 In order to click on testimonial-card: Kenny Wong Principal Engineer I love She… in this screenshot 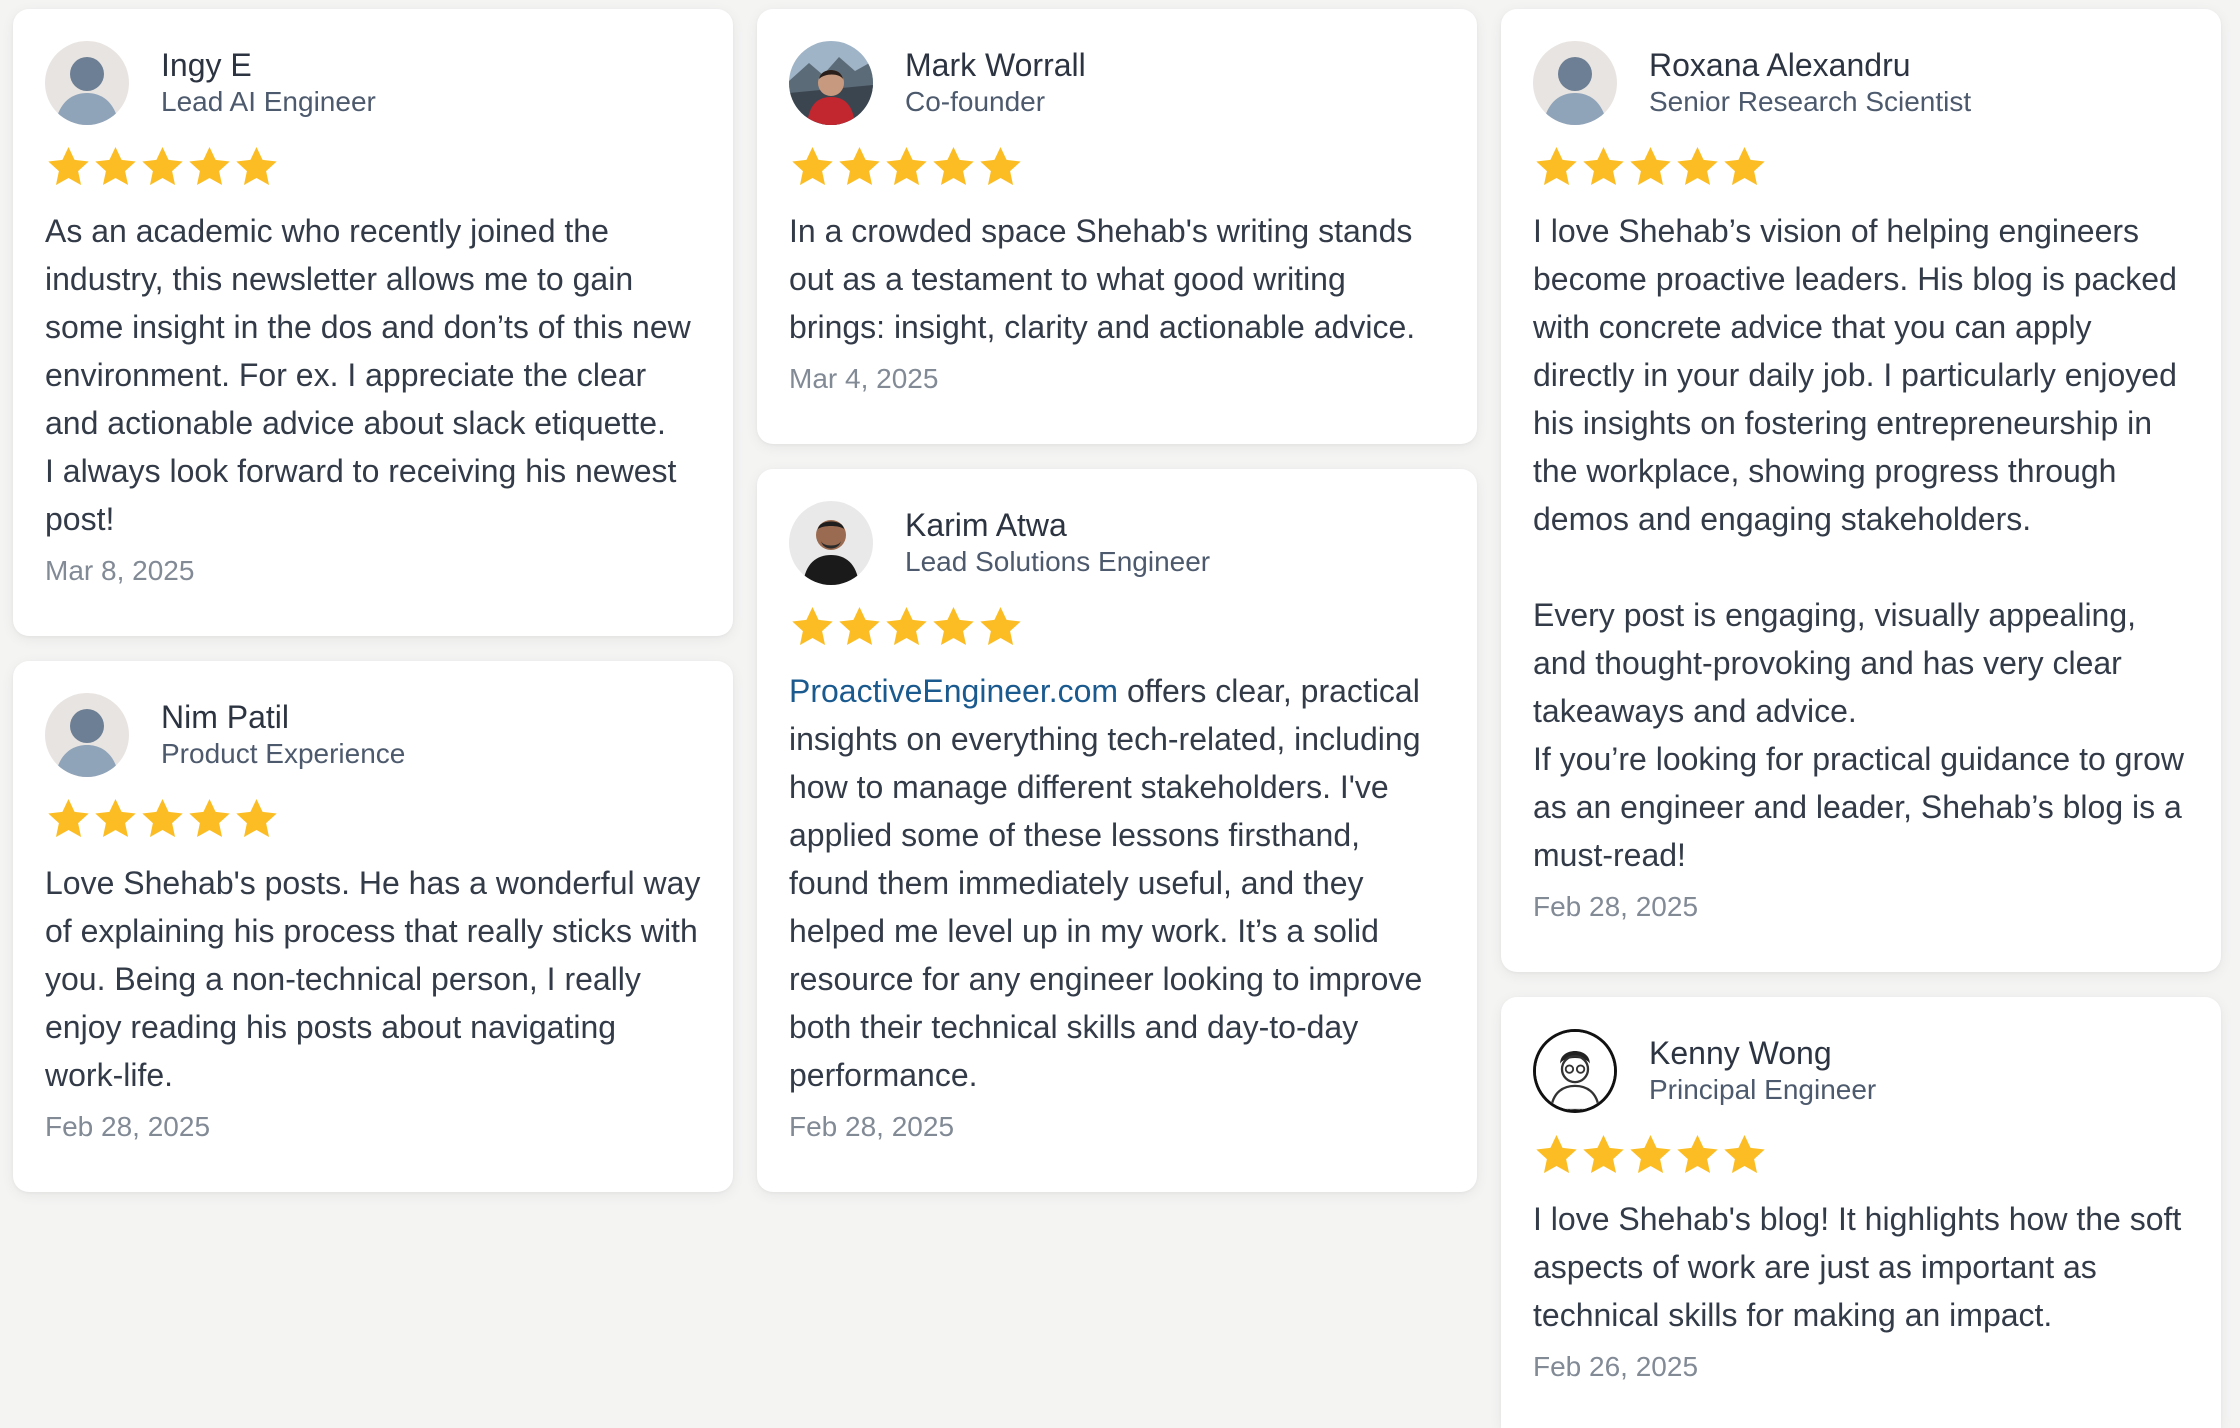, I will do `click(1861, 1212)`.